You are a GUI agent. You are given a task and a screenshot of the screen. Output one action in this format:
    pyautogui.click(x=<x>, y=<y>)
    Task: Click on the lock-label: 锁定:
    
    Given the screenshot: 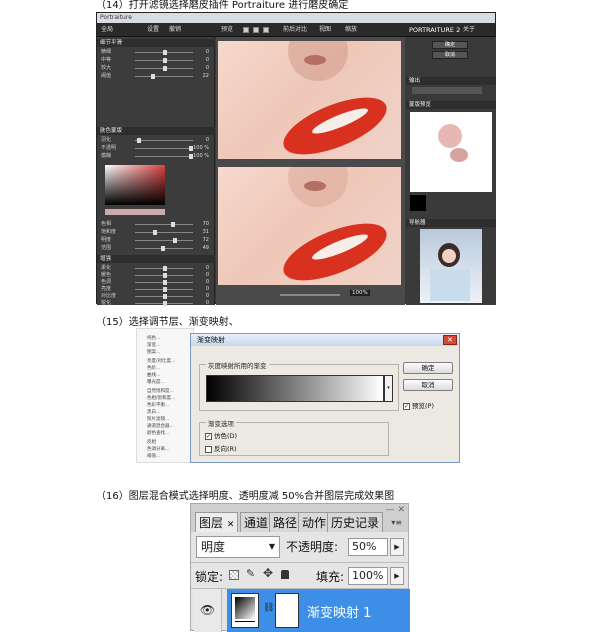 What is the action you would take?
    pyautogui.click(x=209, y=577)
    